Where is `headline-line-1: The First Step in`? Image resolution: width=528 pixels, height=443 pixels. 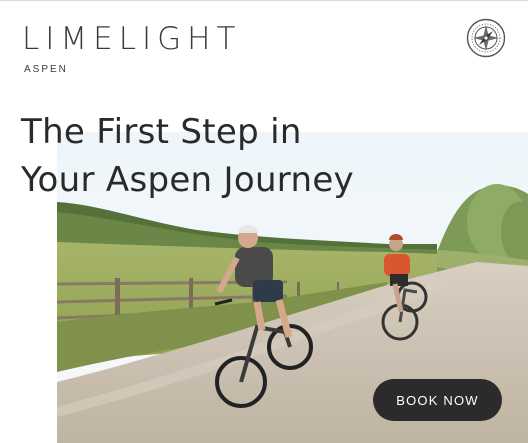
headline-line-1: The First Step in is located at coordinates (161, 132).